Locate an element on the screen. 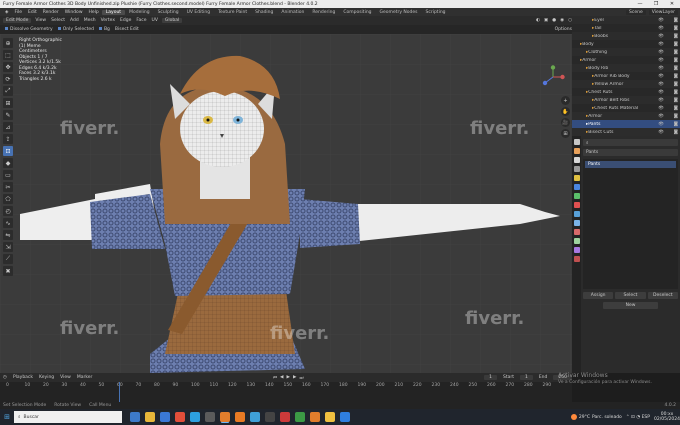  inset-icon: ⊡ is located at coordinates (8, 151).